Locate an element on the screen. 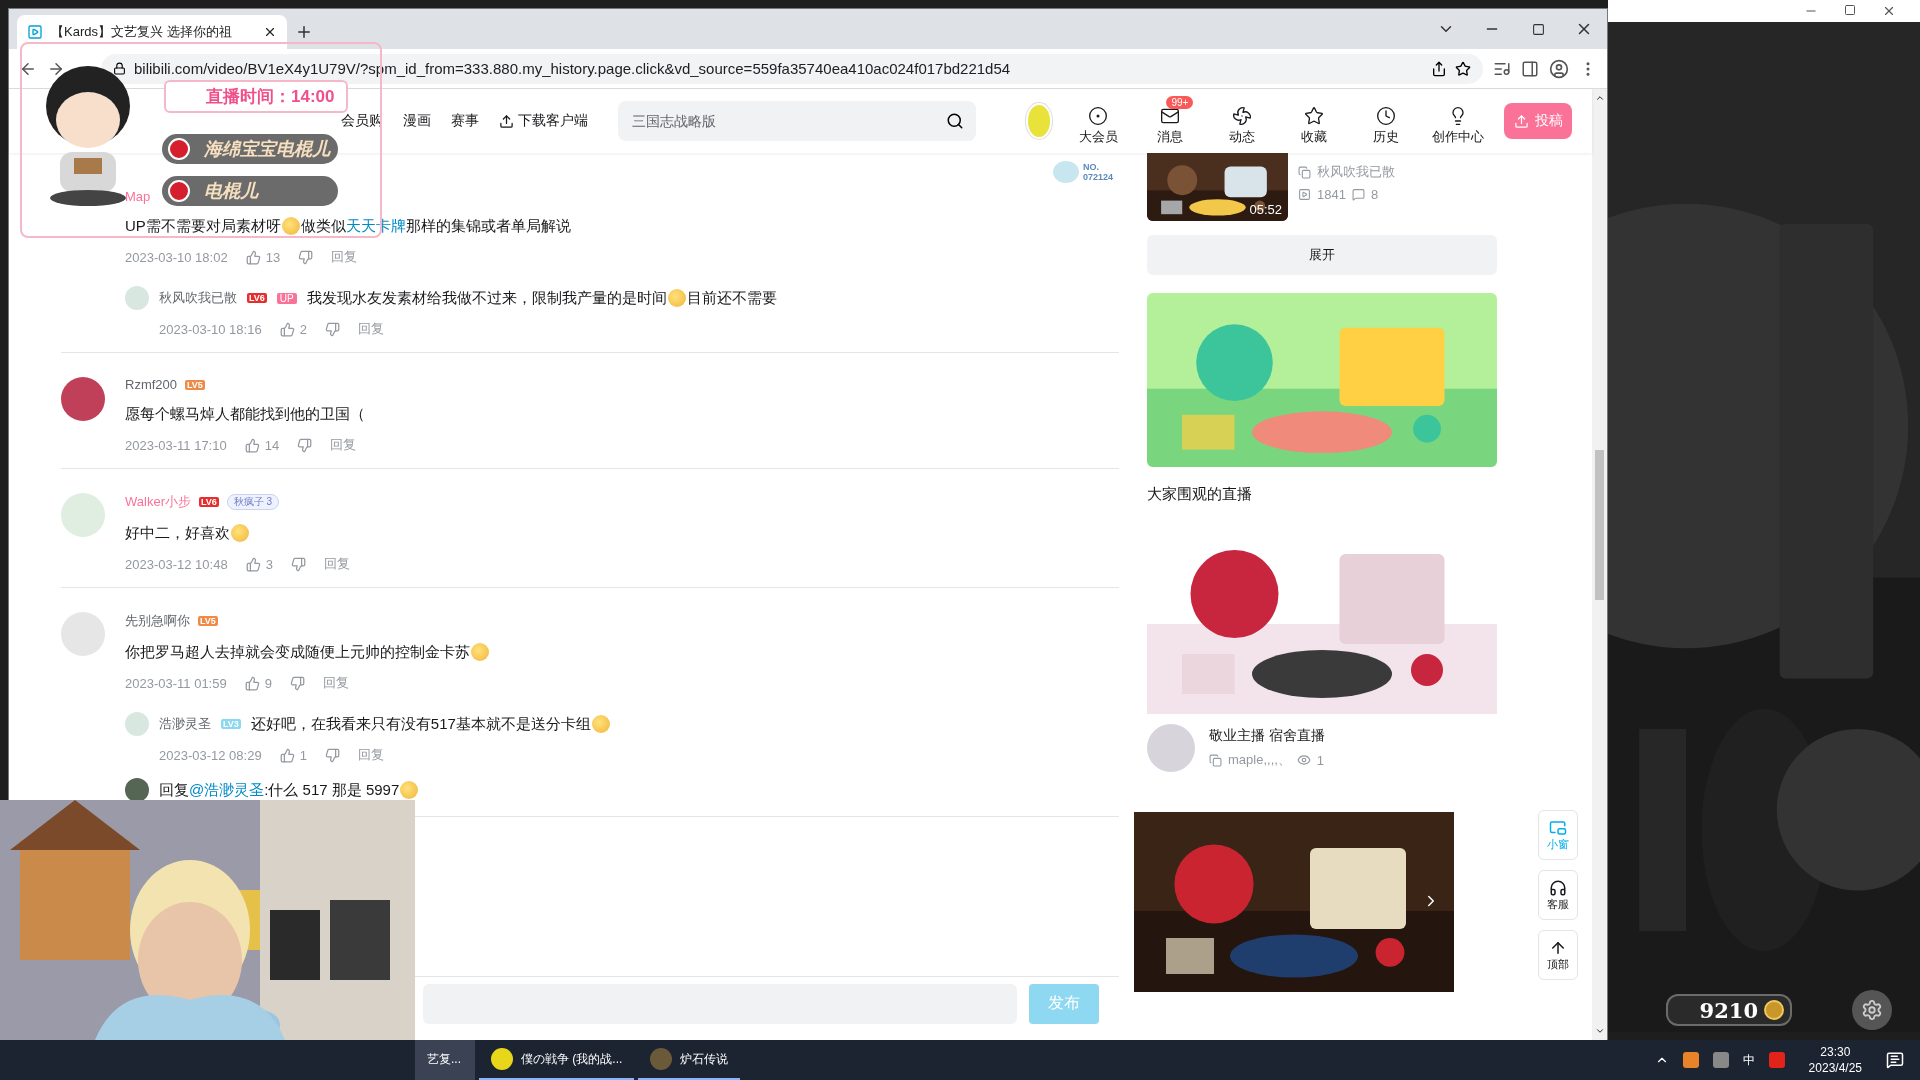 The image size is (1920, 1080). comment-text: 我发现水友发素材给我做不过来，限制我产量的是时间 is located at coordinates (486, 298).